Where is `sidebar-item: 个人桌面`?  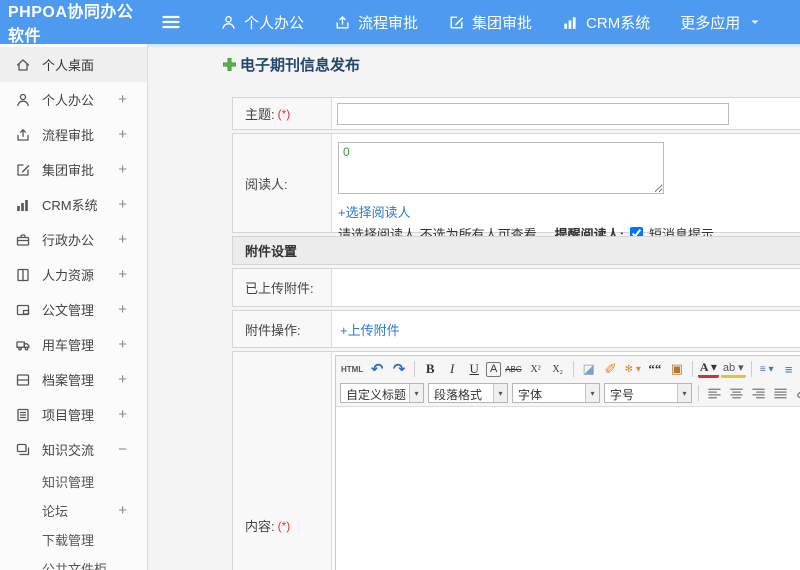 sidebar-item: 个人桌面 is located at coordinates (73, 64).